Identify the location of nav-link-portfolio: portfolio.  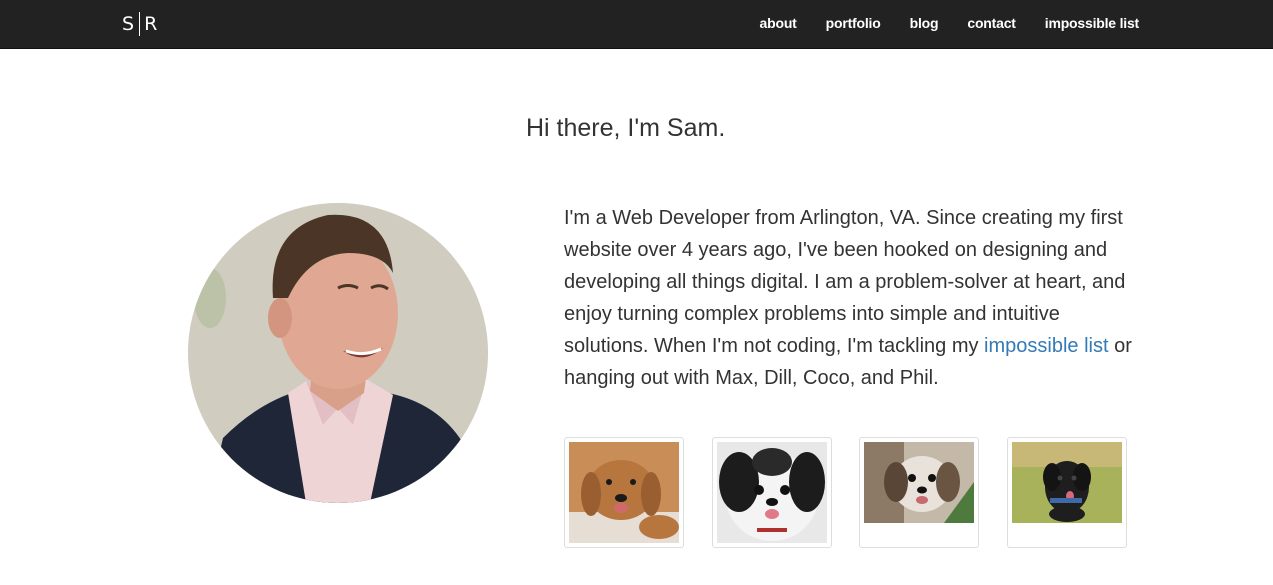
(853, 23).